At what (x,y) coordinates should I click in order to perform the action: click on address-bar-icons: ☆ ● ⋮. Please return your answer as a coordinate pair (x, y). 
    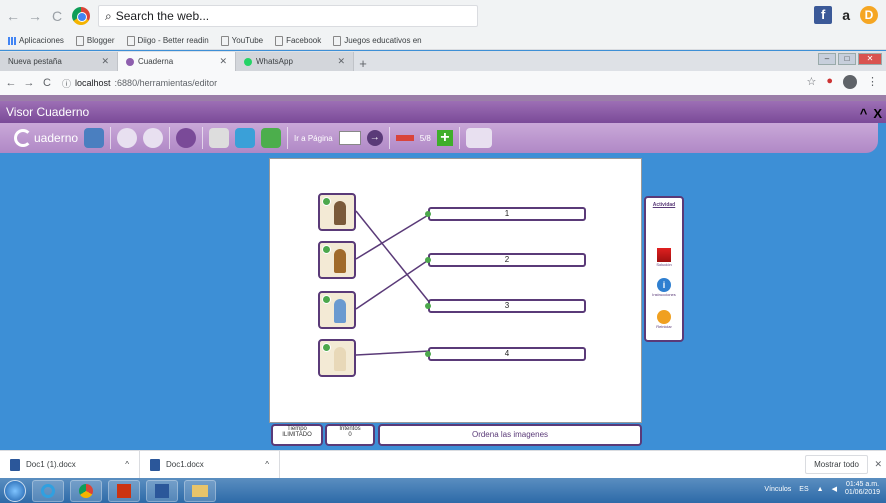
    Looking at the image, I should click on (842, 82).